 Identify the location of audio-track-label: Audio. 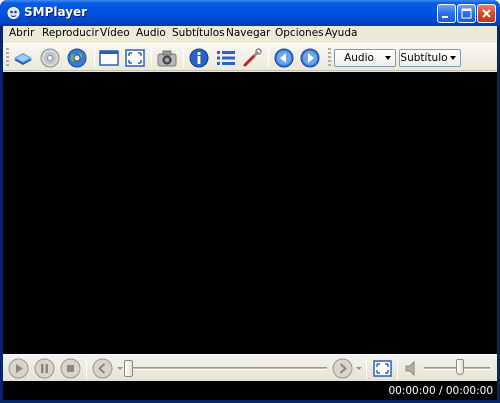
(359, 58).